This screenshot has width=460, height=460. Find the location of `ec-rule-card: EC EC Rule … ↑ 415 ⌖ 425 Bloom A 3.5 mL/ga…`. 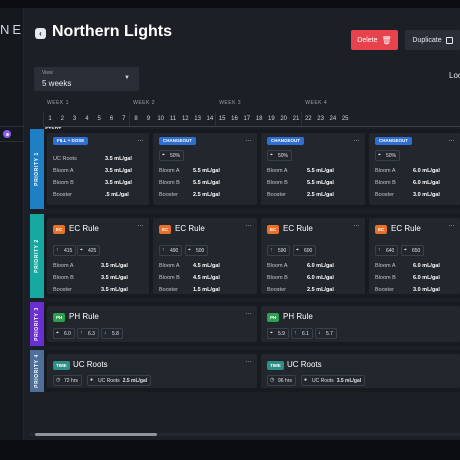

ec-rule-card: EC EC Rule … ↑ 415 ⌖ 425 Bloom A 3.5 mL/ga… is located at coordinates (98, 256).